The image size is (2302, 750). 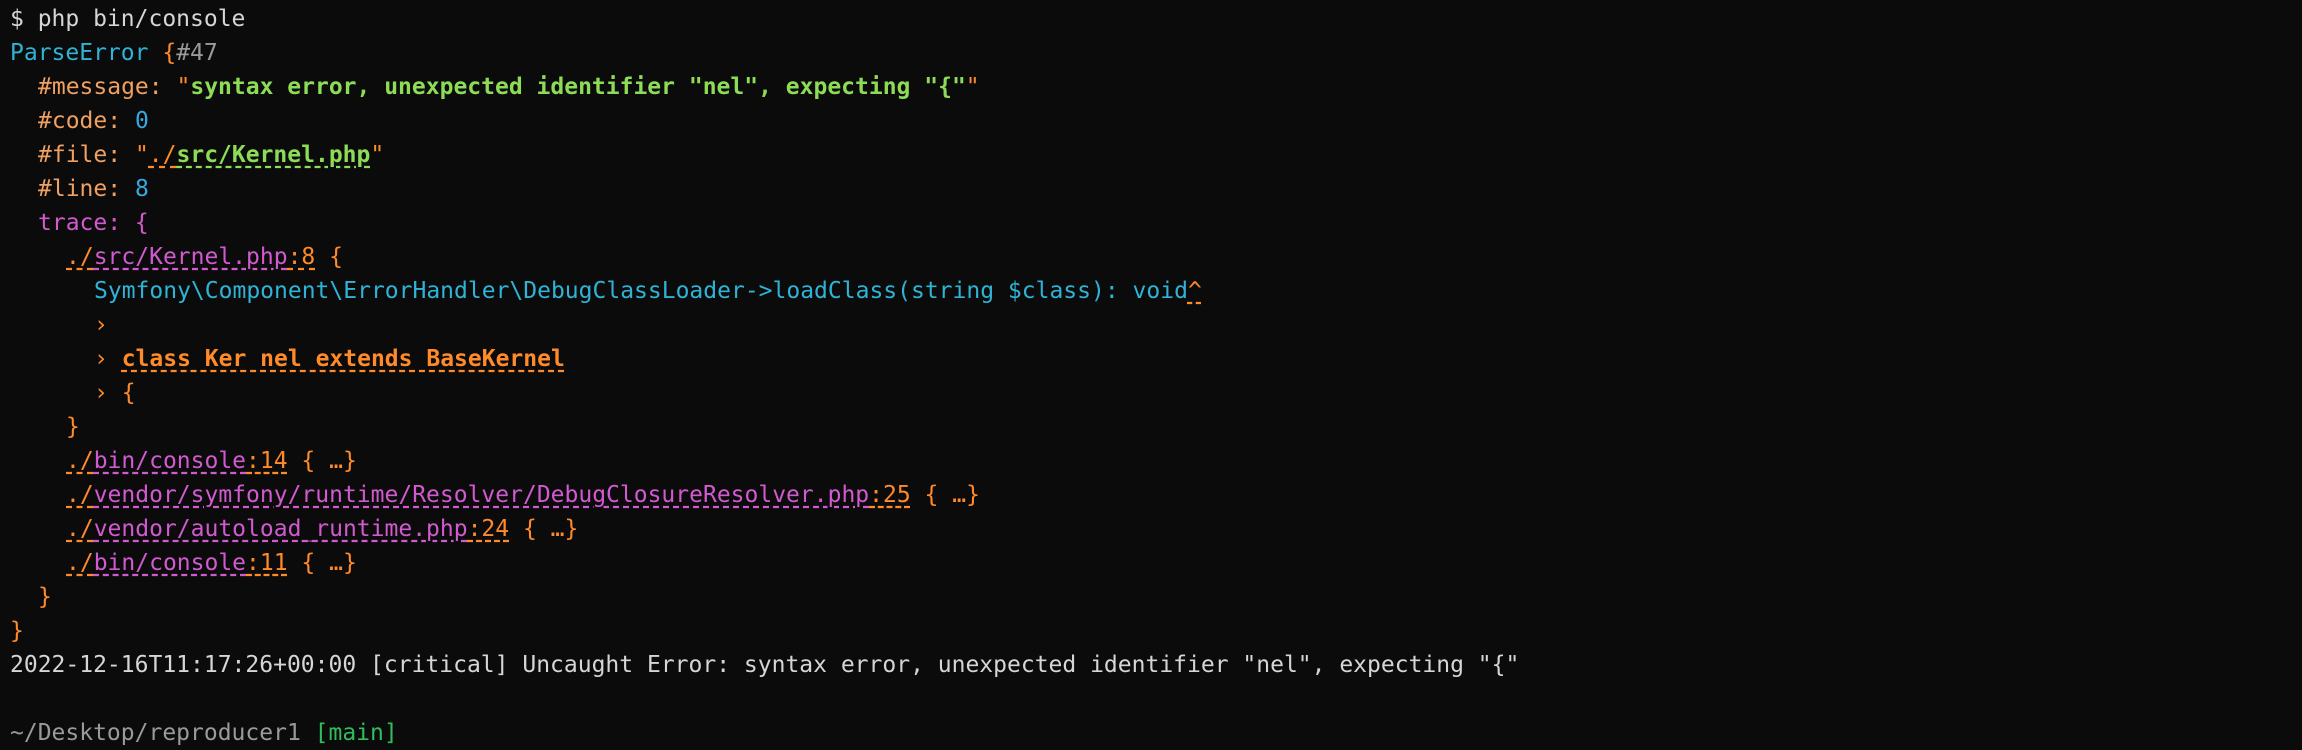 I want to click on code-context-line: › {, so click(x=115, y=393).